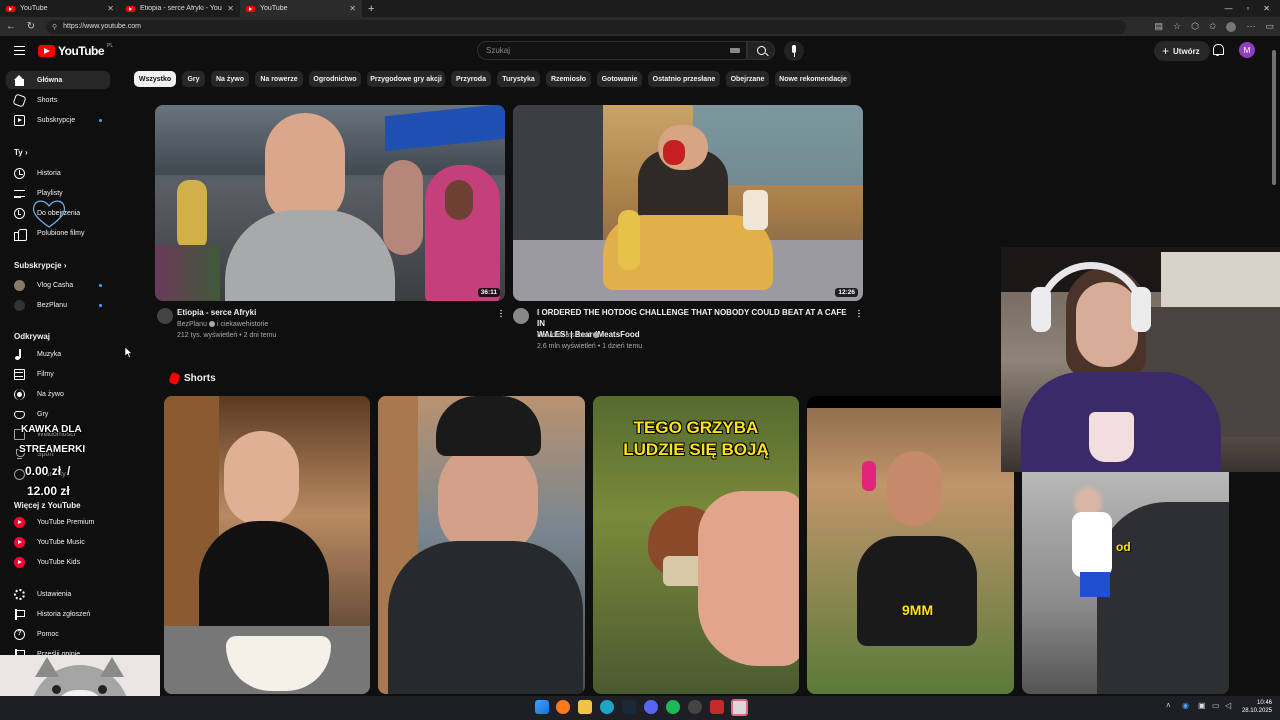  What do you see at coordinates (629, 707) in the screenshot?
I see `steam-icon` at bounding box center [629, 707].